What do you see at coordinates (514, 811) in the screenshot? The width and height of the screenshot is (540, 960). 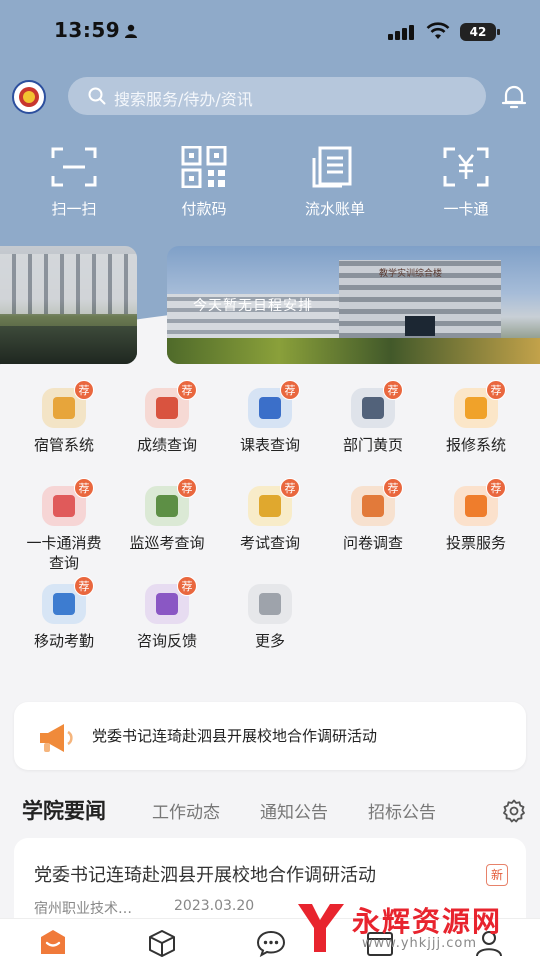 I see `gear-icon` at bounding box center [514, 811].